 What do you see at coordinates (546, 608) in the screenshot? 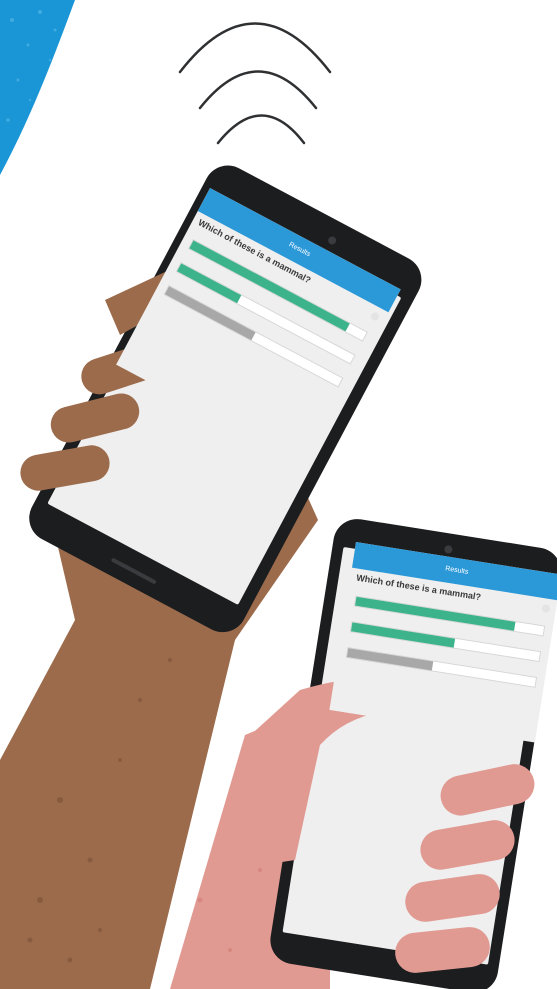
I see `right-menu-dot-icon` at bounding box center [546, 608].